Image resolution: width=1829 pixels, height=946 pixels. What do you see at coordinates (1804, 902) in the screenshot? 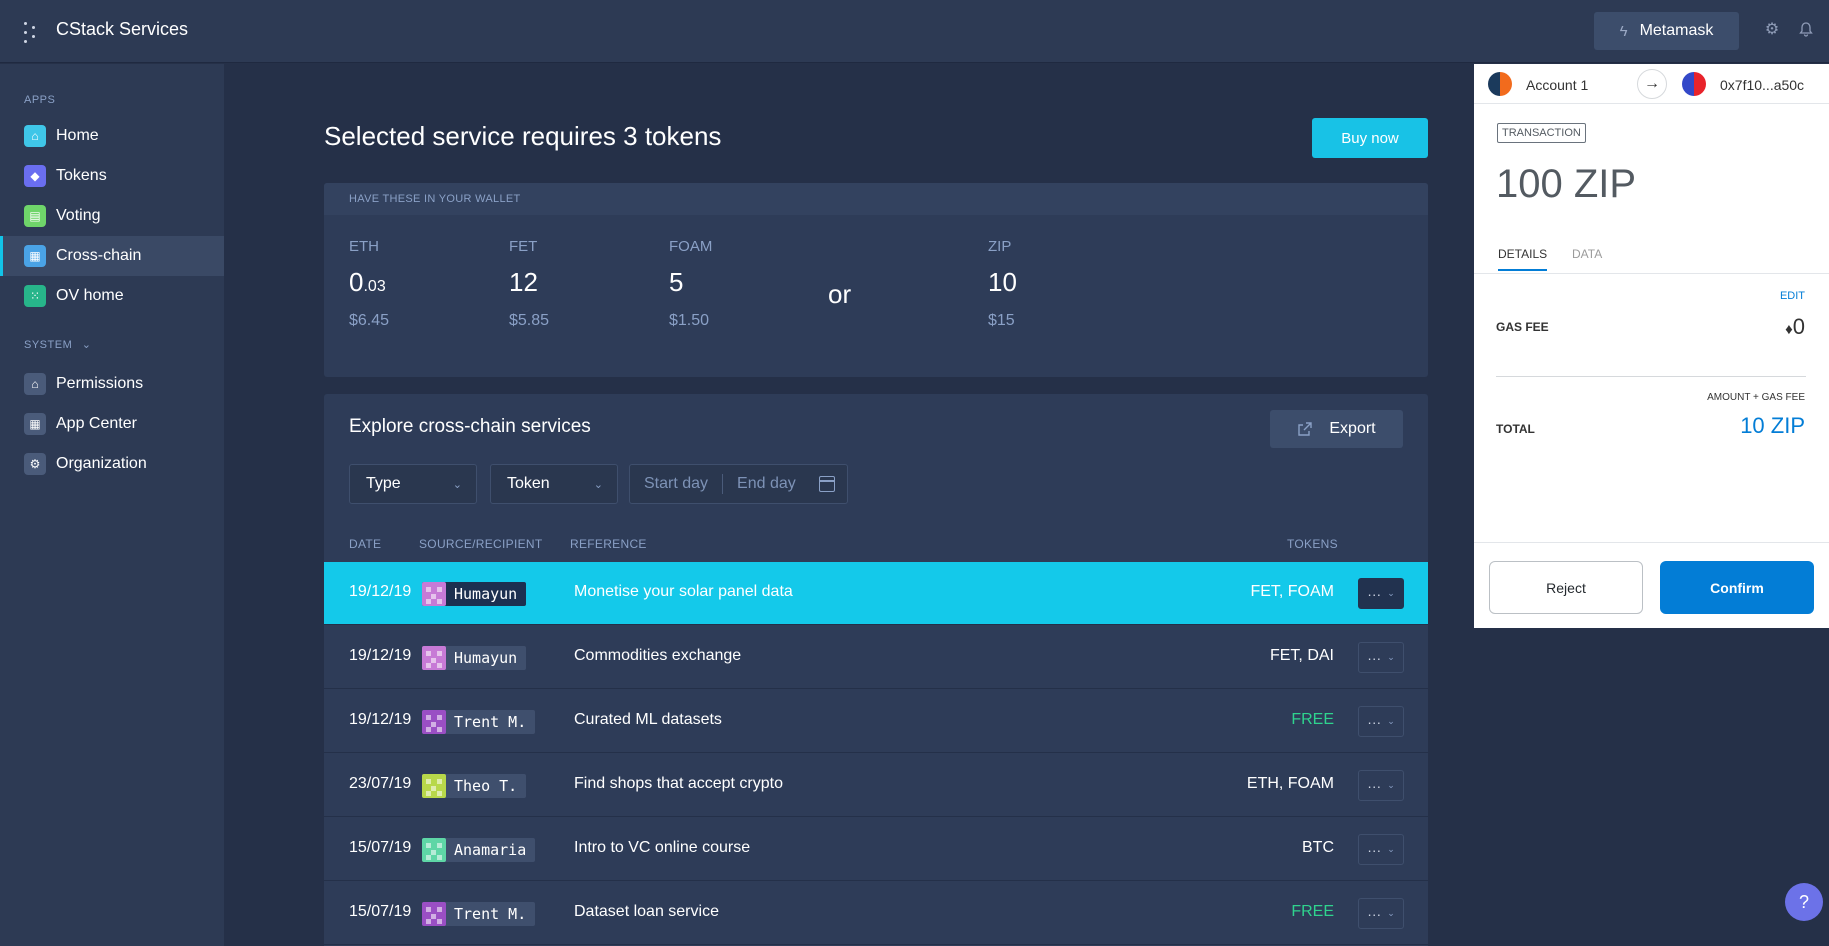
I see `help-button: ?` at bounding box center [1804, 902].